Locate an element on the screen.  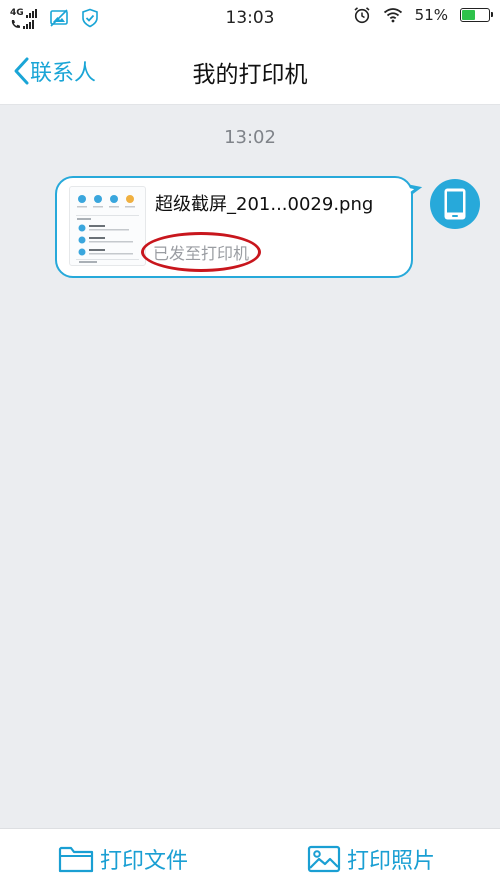
nav-bar: 联系人 我的打印机 is located at coordinates (250, 70).